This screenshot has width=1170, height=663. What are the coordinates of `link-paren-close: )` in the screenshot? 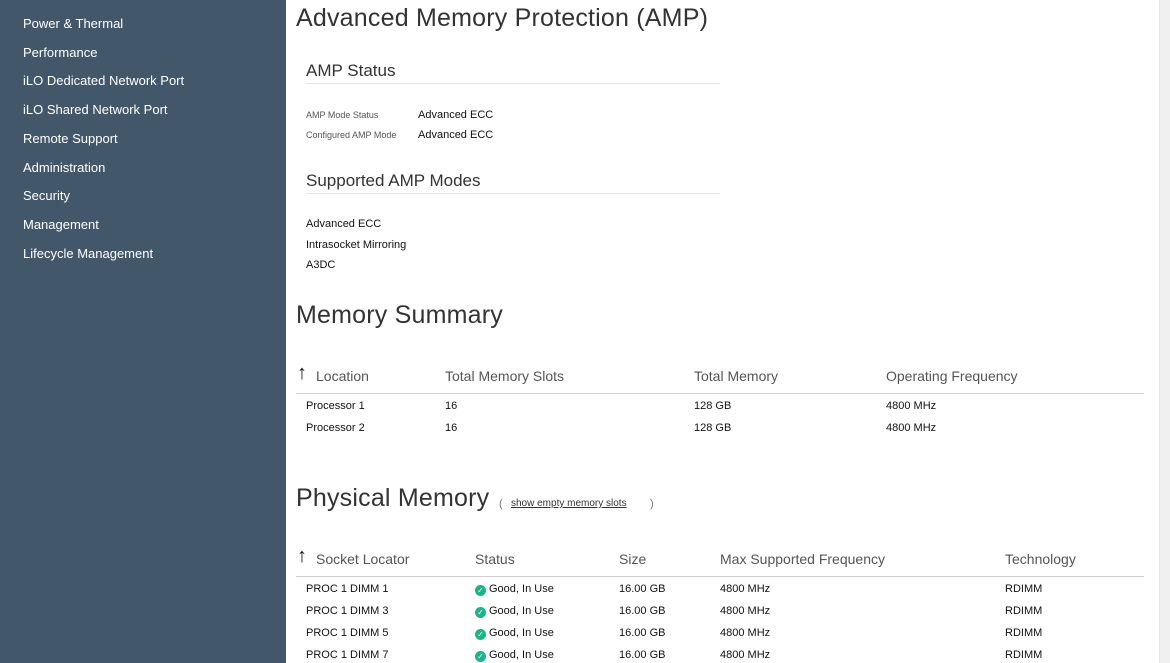 It's located at (652, 504).